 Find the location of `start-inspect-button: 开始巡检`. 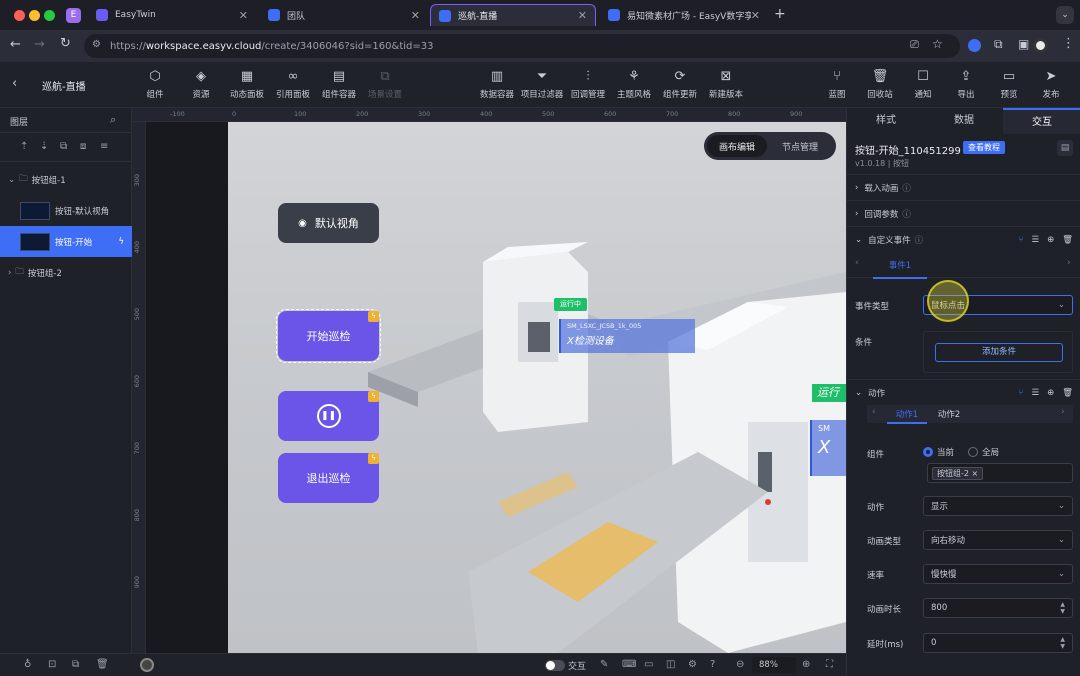

start-inspect-button: 开始巡检 is located at coordinates (328, 336).